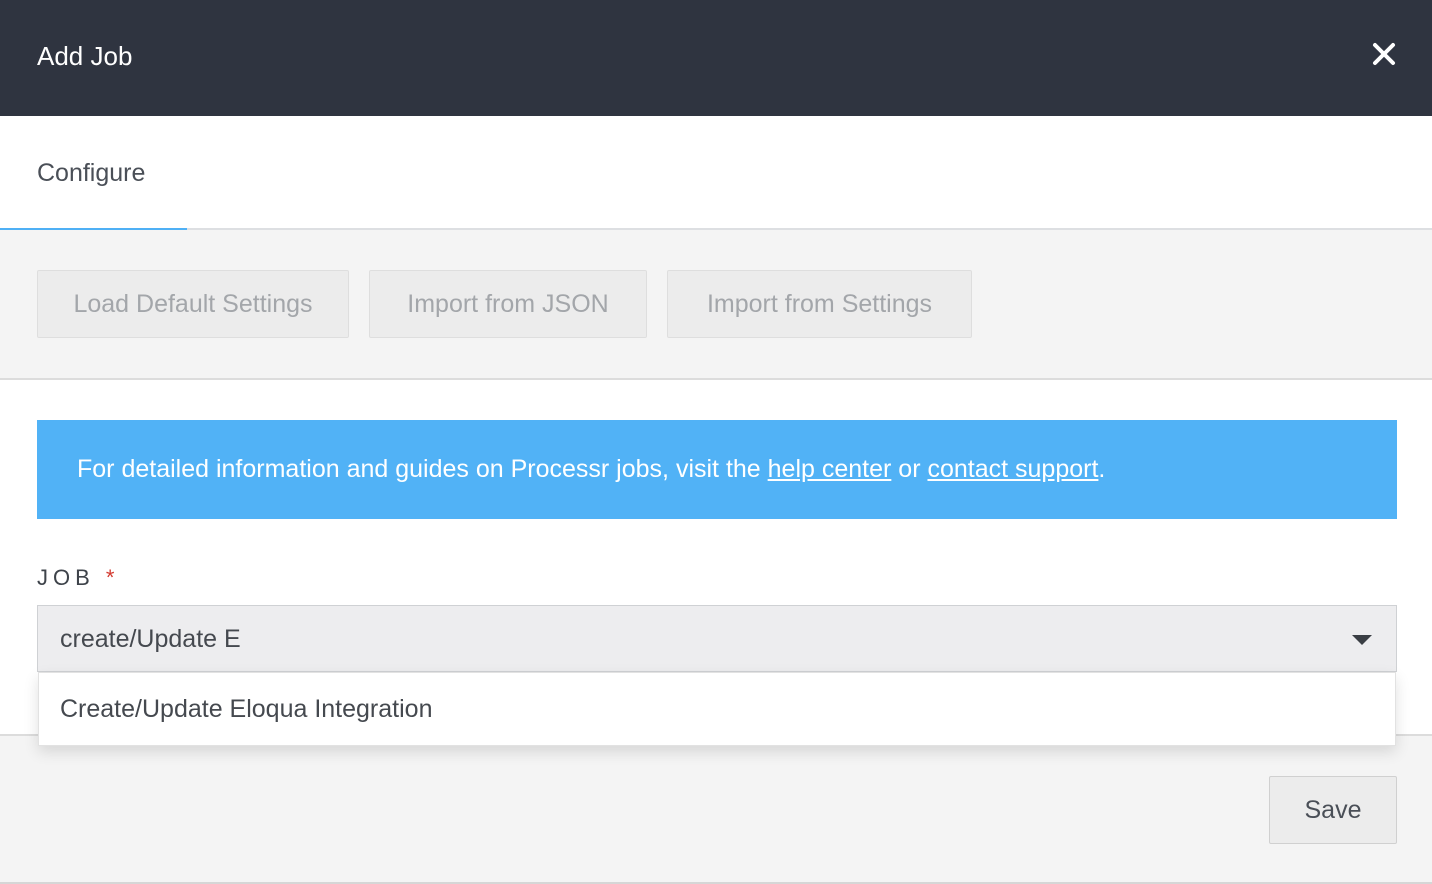 The height and width of the screenshot is (884, 1432). I want to click on job-select-input: create/Update E, so click(150, 639).